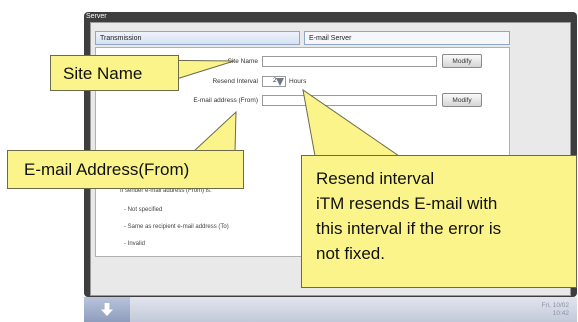 This screenshot has width=578, height=322. What do you see at coordinates (114, 73) in the screenshot?
I see `site-name-callout: Site Name` at bounding box center [114, 73].